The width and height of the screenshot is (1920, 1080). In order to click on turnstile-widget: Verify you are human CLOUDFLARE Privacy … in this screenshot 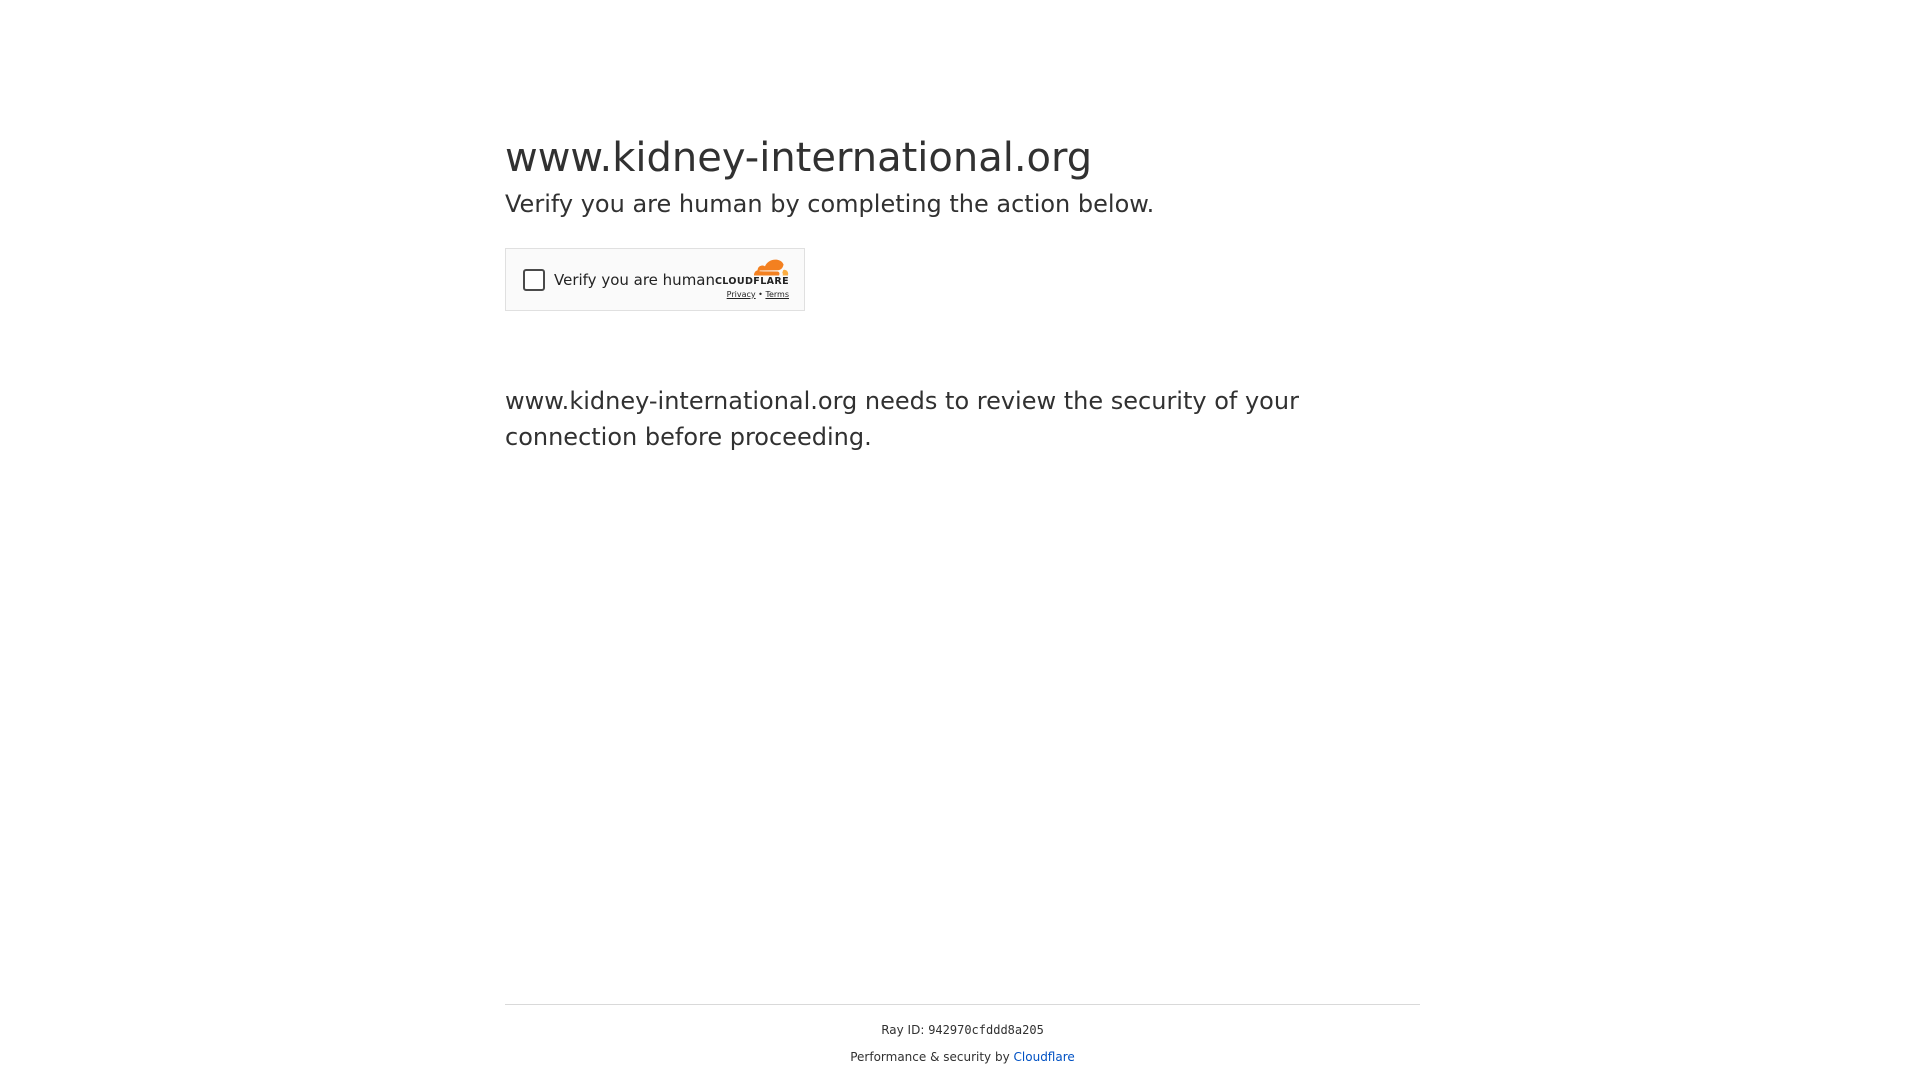, I will do `click(655, 279)`.